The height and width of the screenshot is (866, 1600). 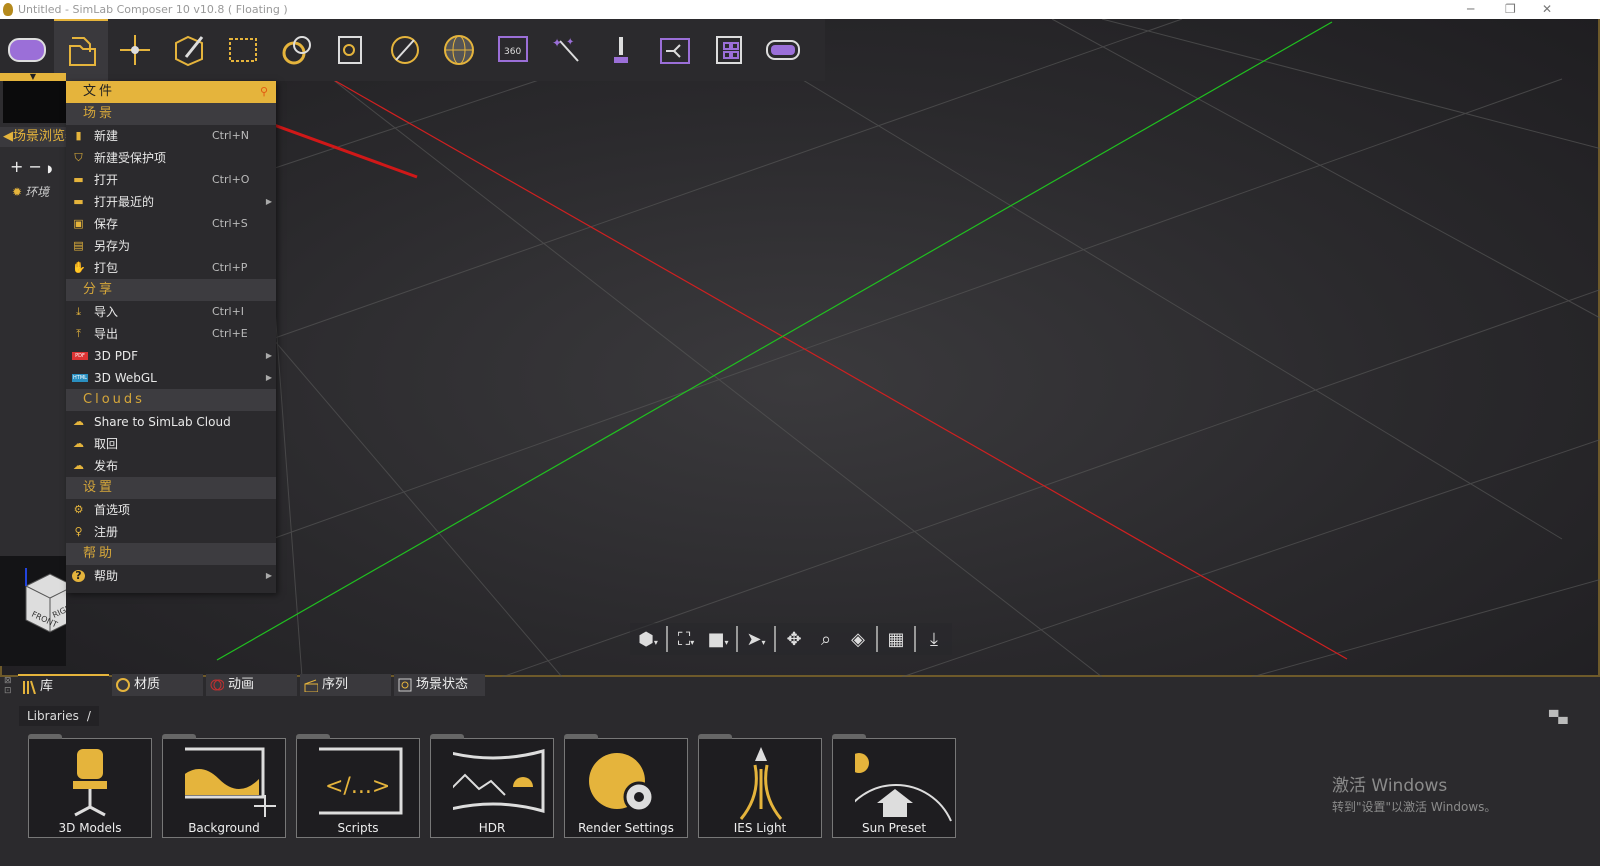 I want to click on library-label: HDR, so click(x=492, y=828).